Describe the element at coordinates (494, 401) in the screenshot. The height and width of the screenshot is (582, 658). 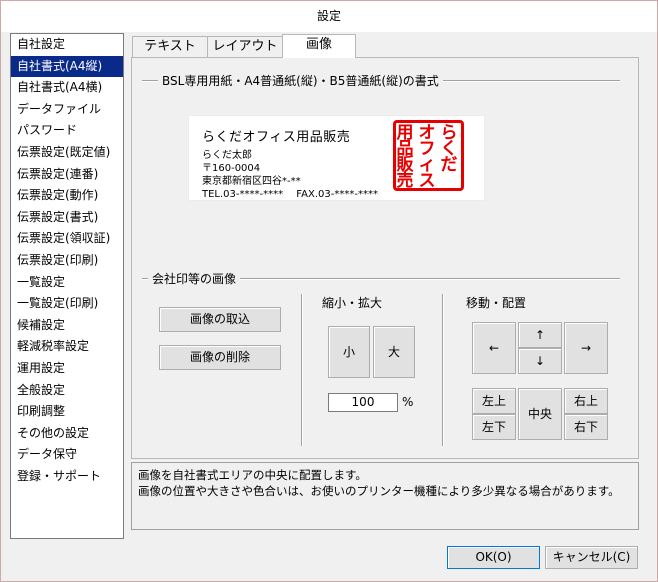
I see `align-top-left-button: 左上` at that location.